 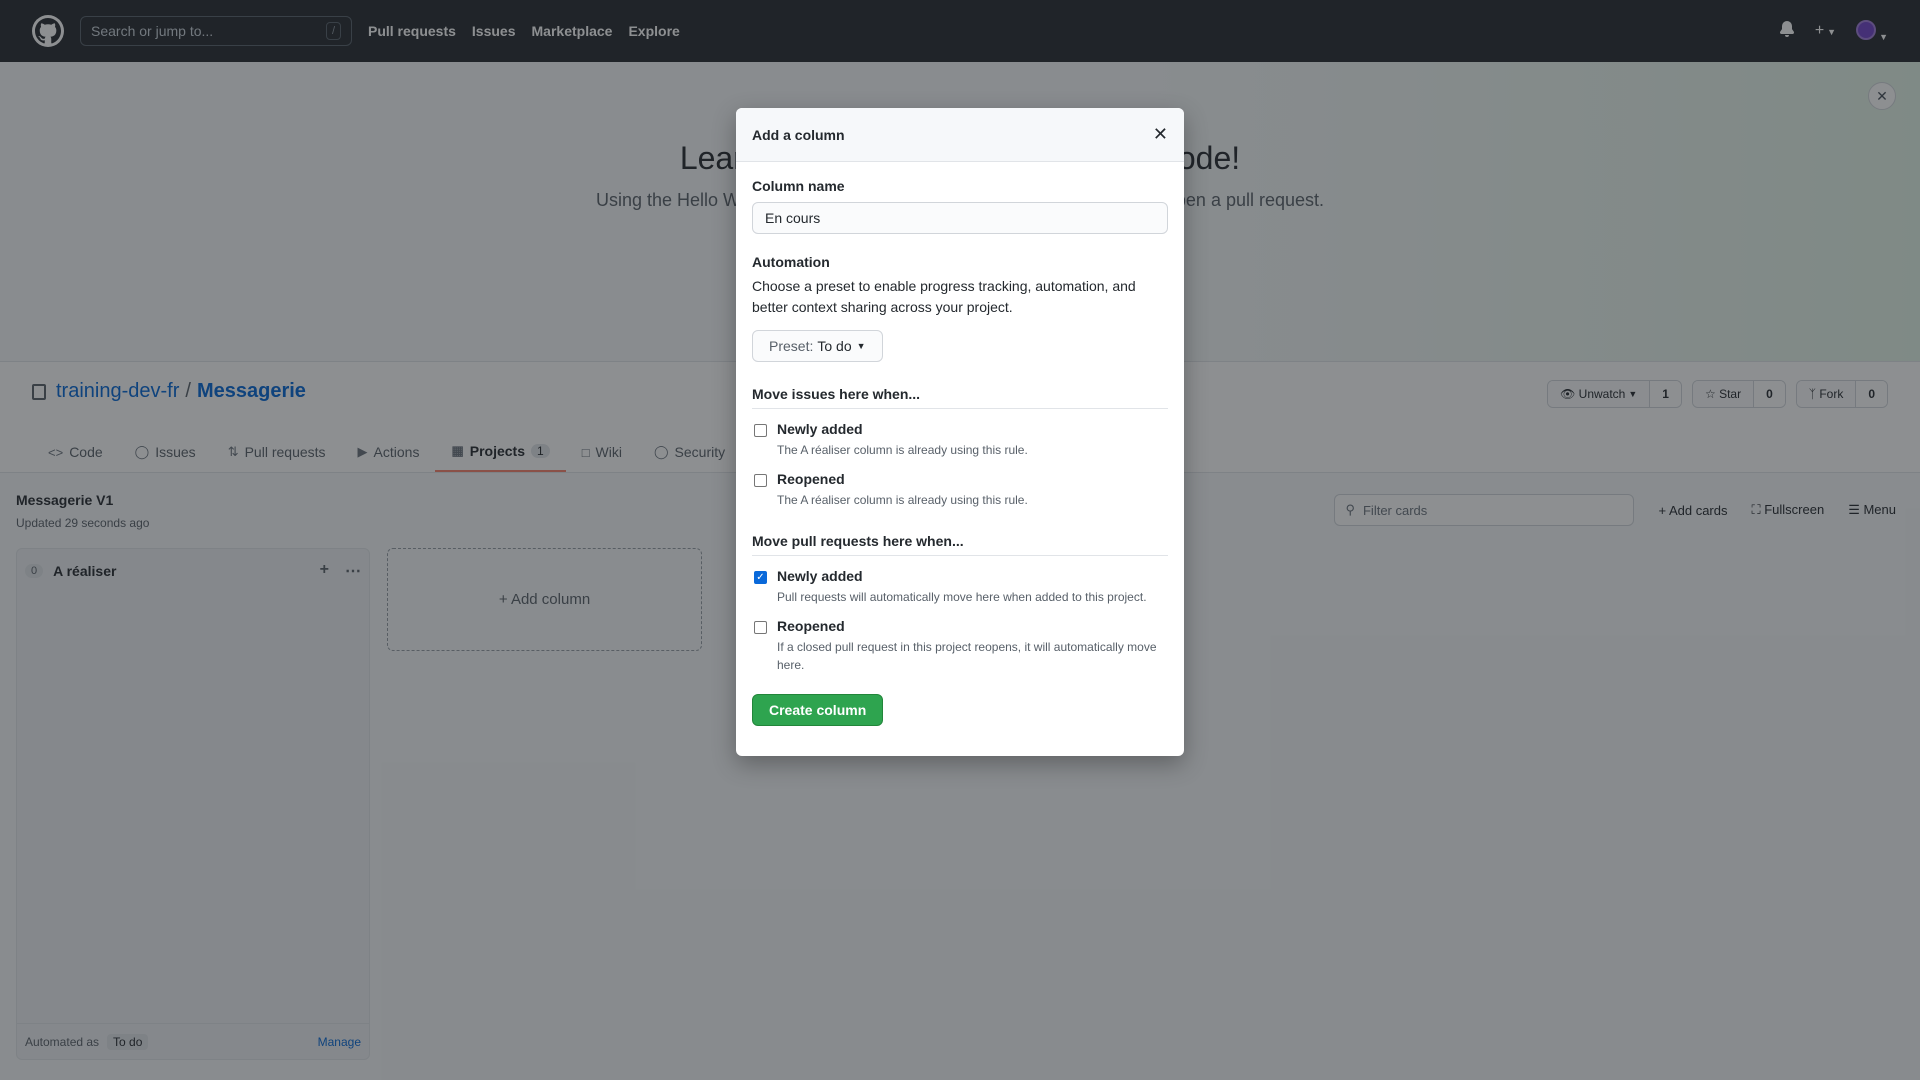 I want to click on issues-reopened-checkbox, so click(x=760, y=480).